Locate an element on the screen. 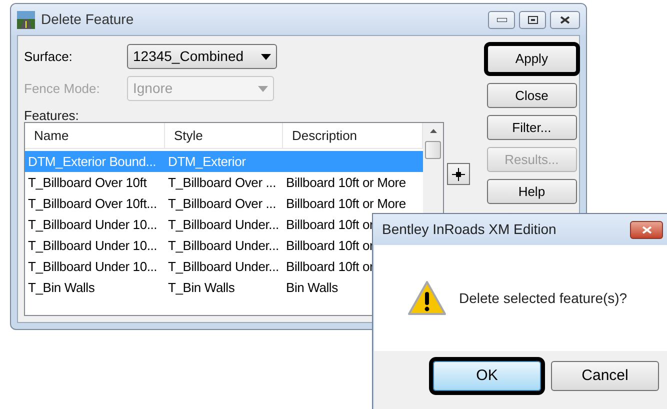 The height and width of the screenshot is (409, 667). crosshair-icon is located at coordinates (458, 174).